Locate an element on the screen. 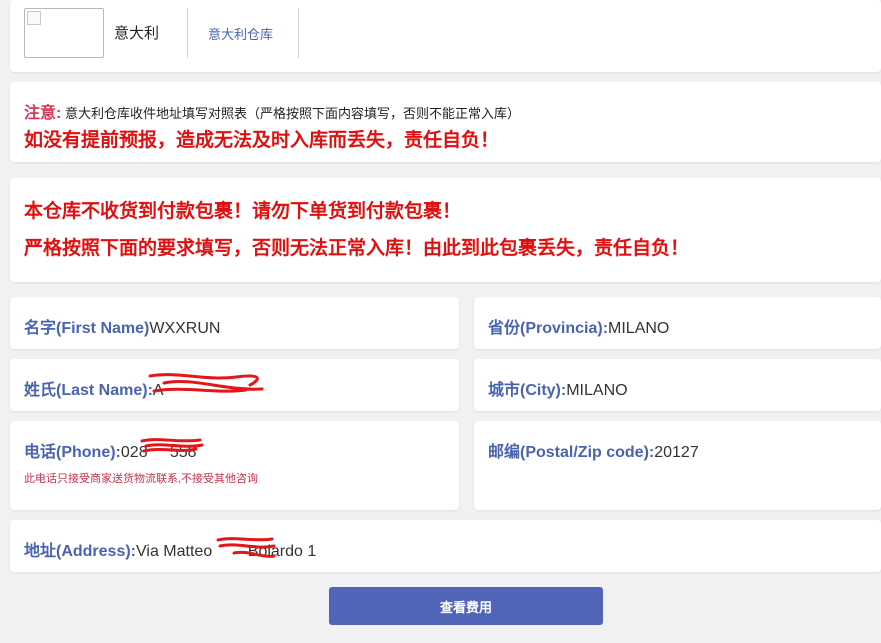 The width and height of the screenshot is (881, 643). view-fees-button: 查看费用 is located at coordinates (466, 606).